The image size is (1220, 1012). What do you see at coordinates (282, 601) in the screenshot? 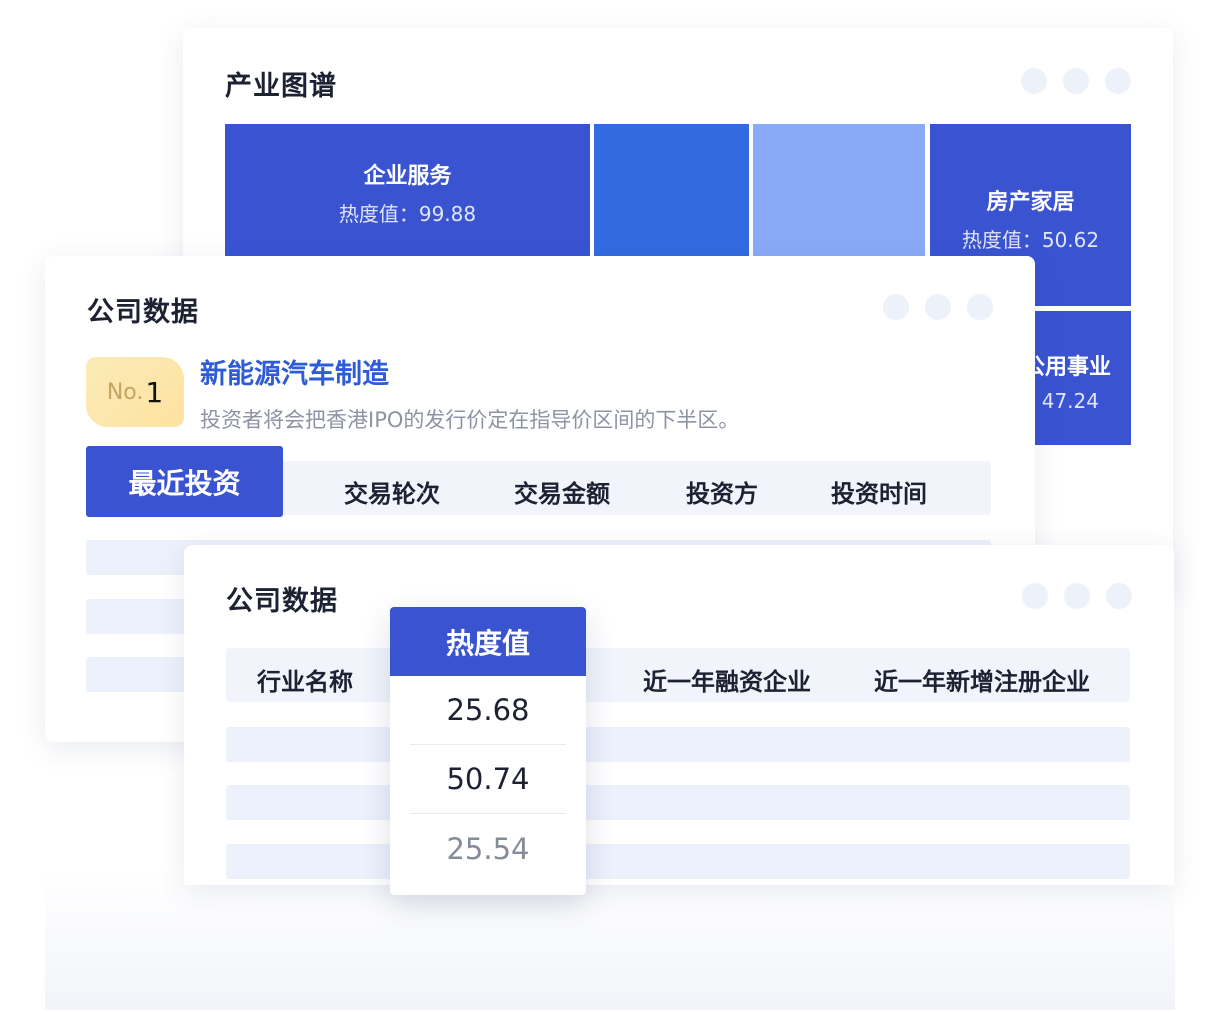
I see `heat-data-title: 公司数据` at bounding box center [282, 601].